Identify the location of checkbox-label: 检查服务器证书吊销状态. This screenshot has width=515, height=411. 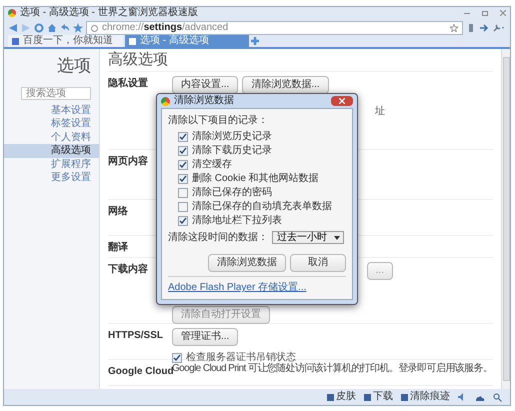
(241, 356).